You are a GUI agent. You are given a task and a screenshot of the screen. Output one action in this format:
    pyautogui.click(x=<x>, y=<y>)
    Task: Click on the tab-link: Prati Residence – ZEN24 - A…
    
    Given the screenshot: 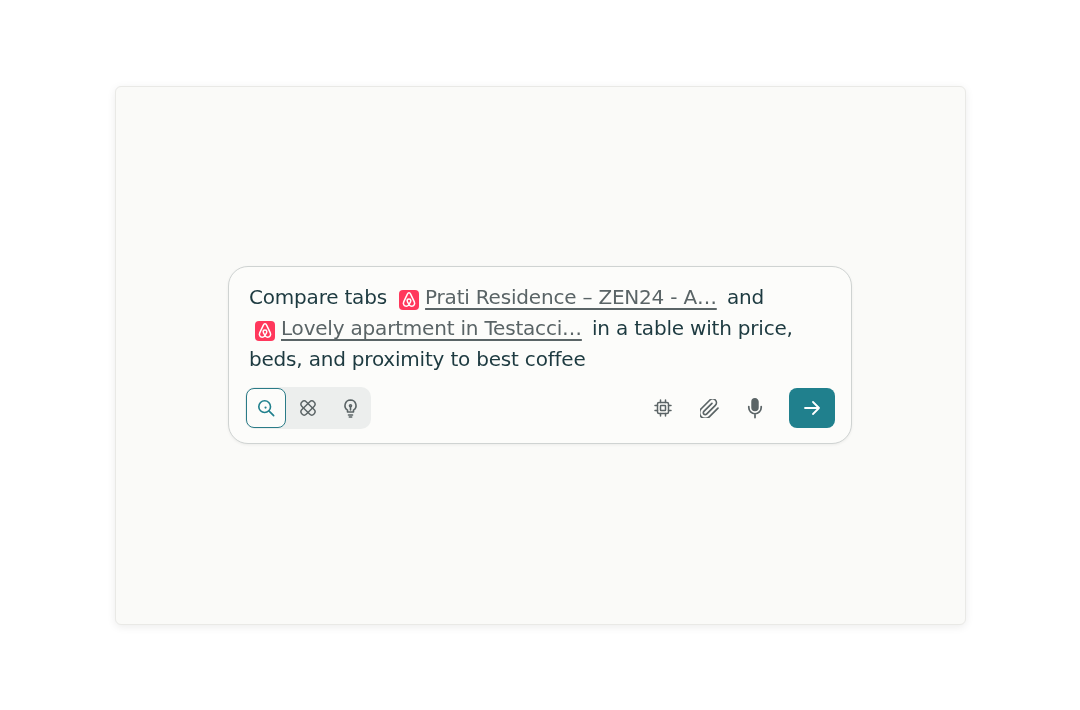 What is the action you would take?
    pyautogui.click(x=571, y=297)
    